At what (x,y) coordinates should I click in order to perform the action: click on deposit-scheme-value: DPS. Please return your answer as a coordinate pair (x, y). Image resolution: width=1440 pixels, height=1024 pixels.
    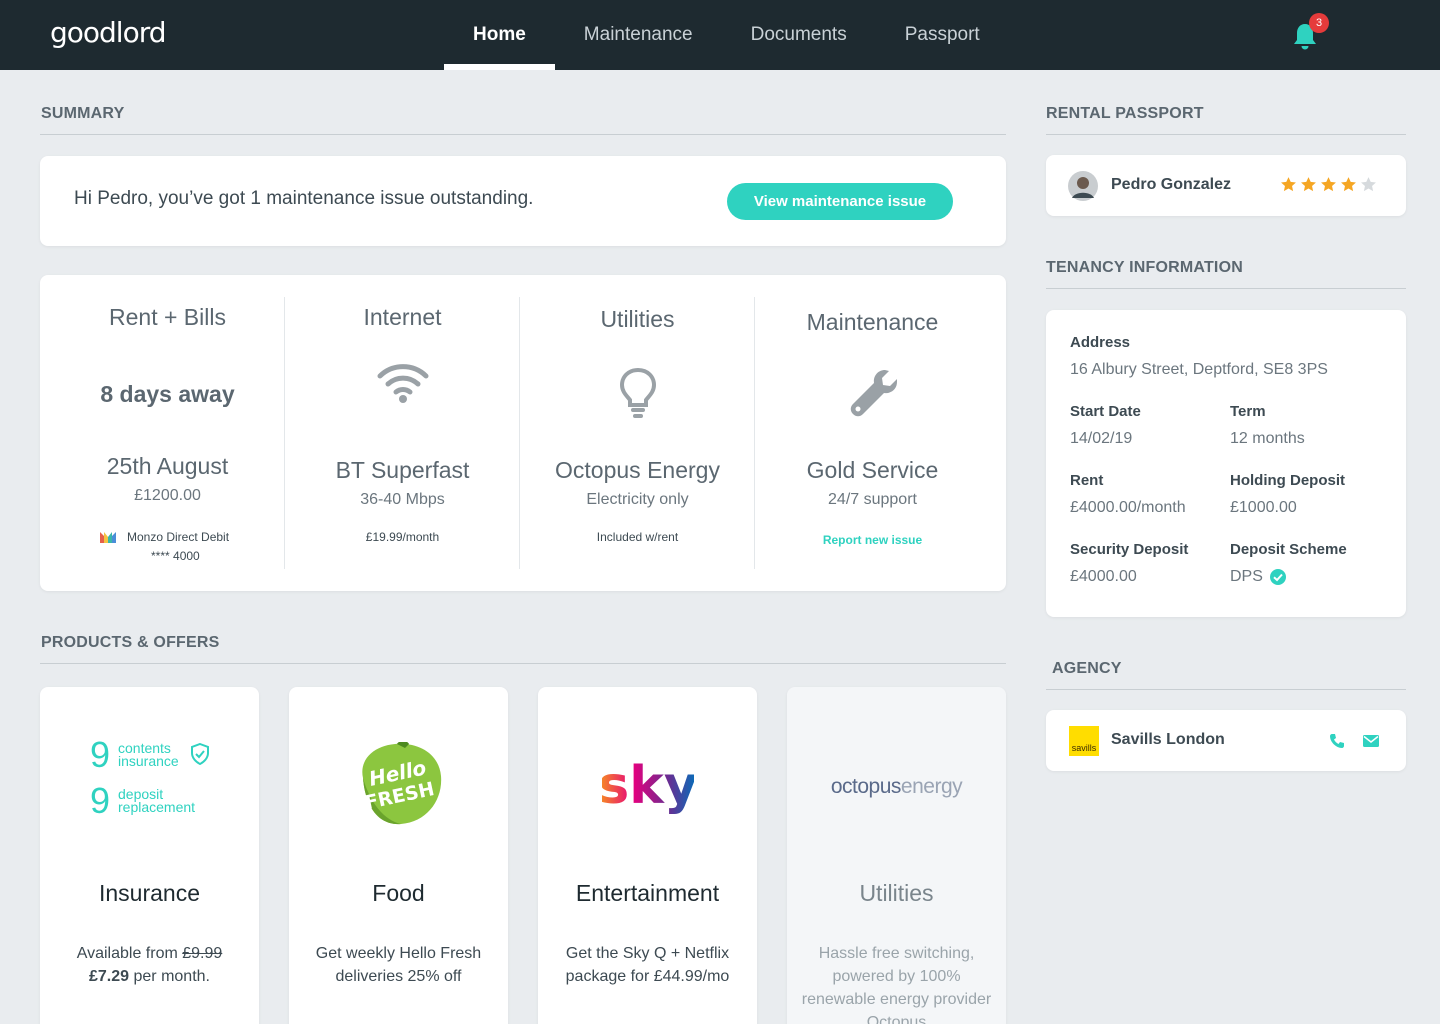
    Looking at the image, I should click on (1246, 576).